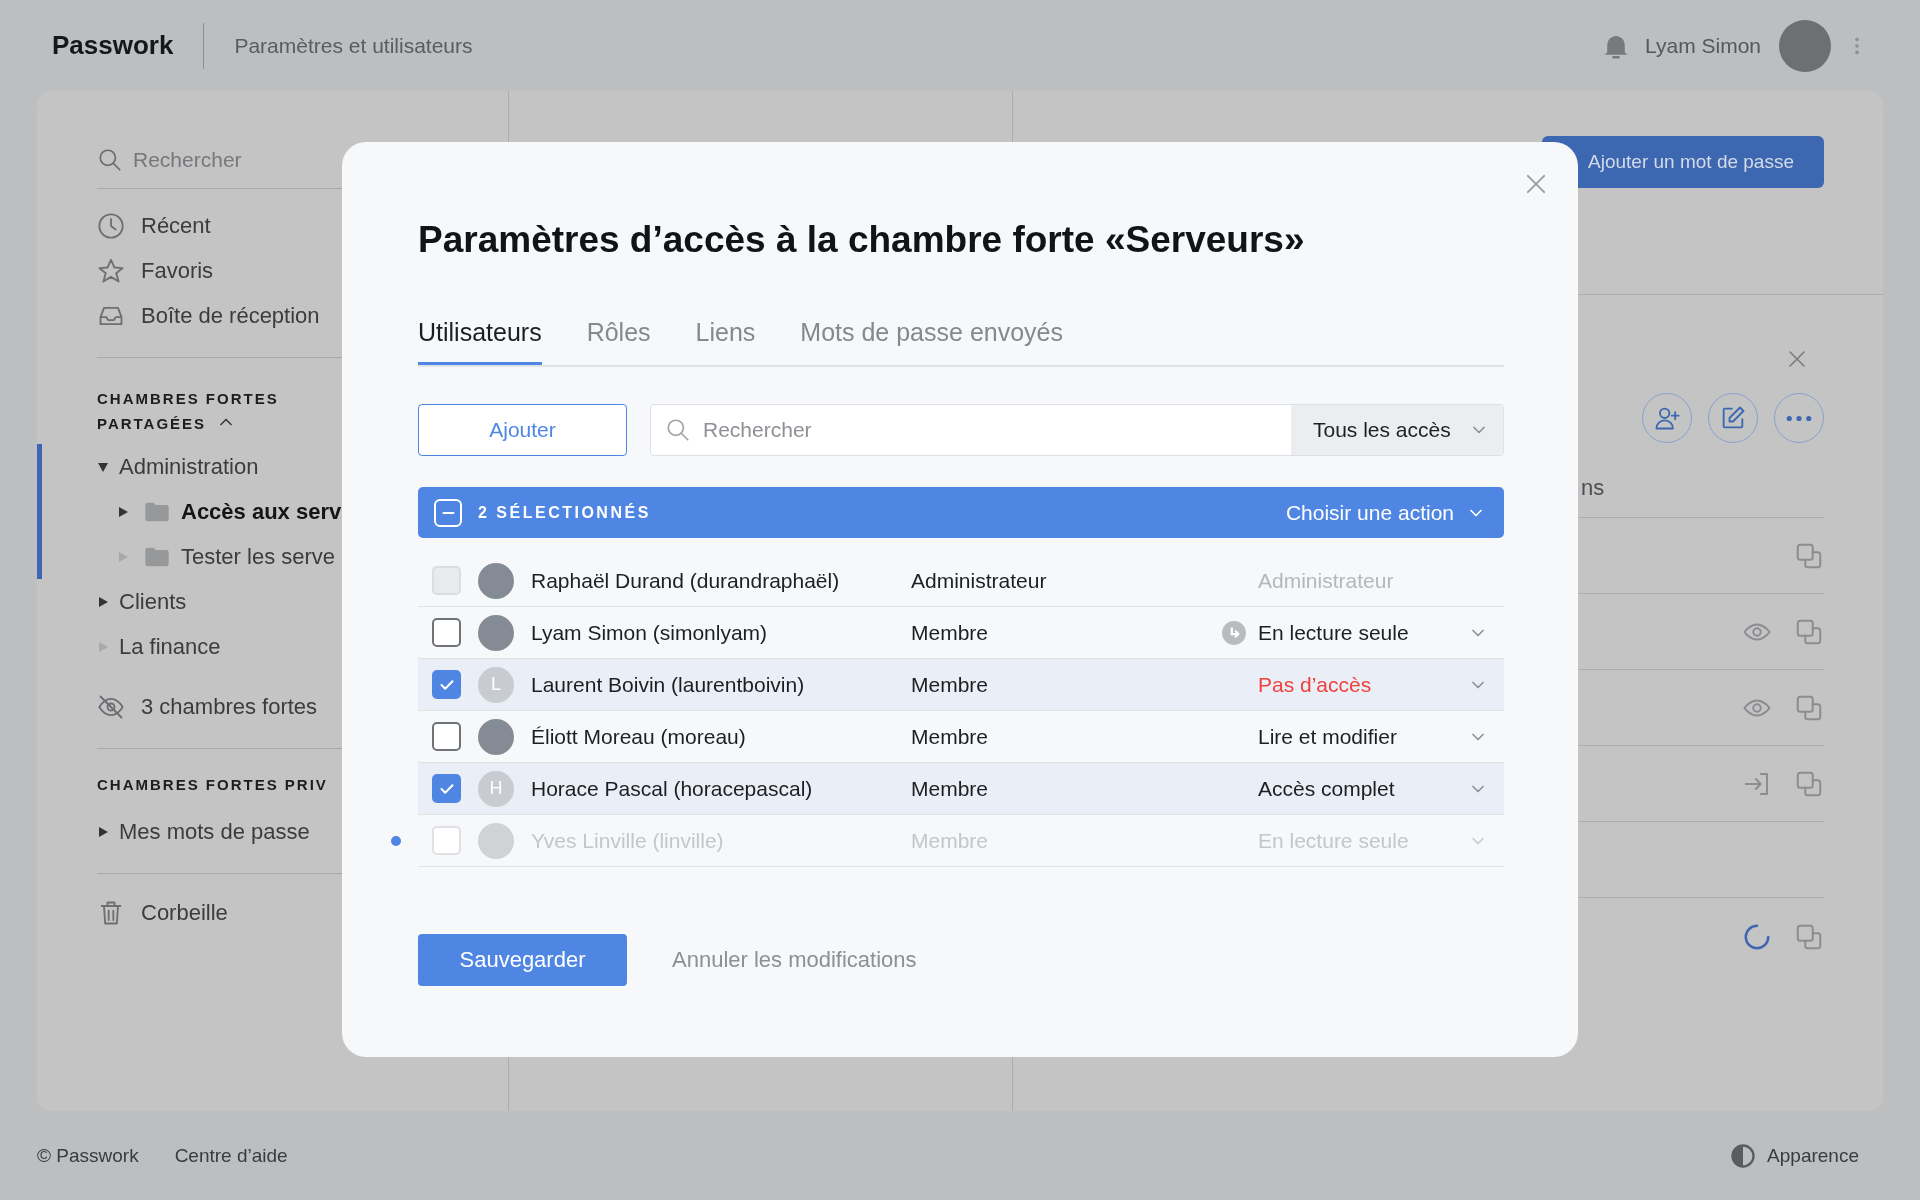  What do you see at coordinates (176, 225) in the screenshot?
I see `nav-item: Récent` at bounding box center [176, 225].